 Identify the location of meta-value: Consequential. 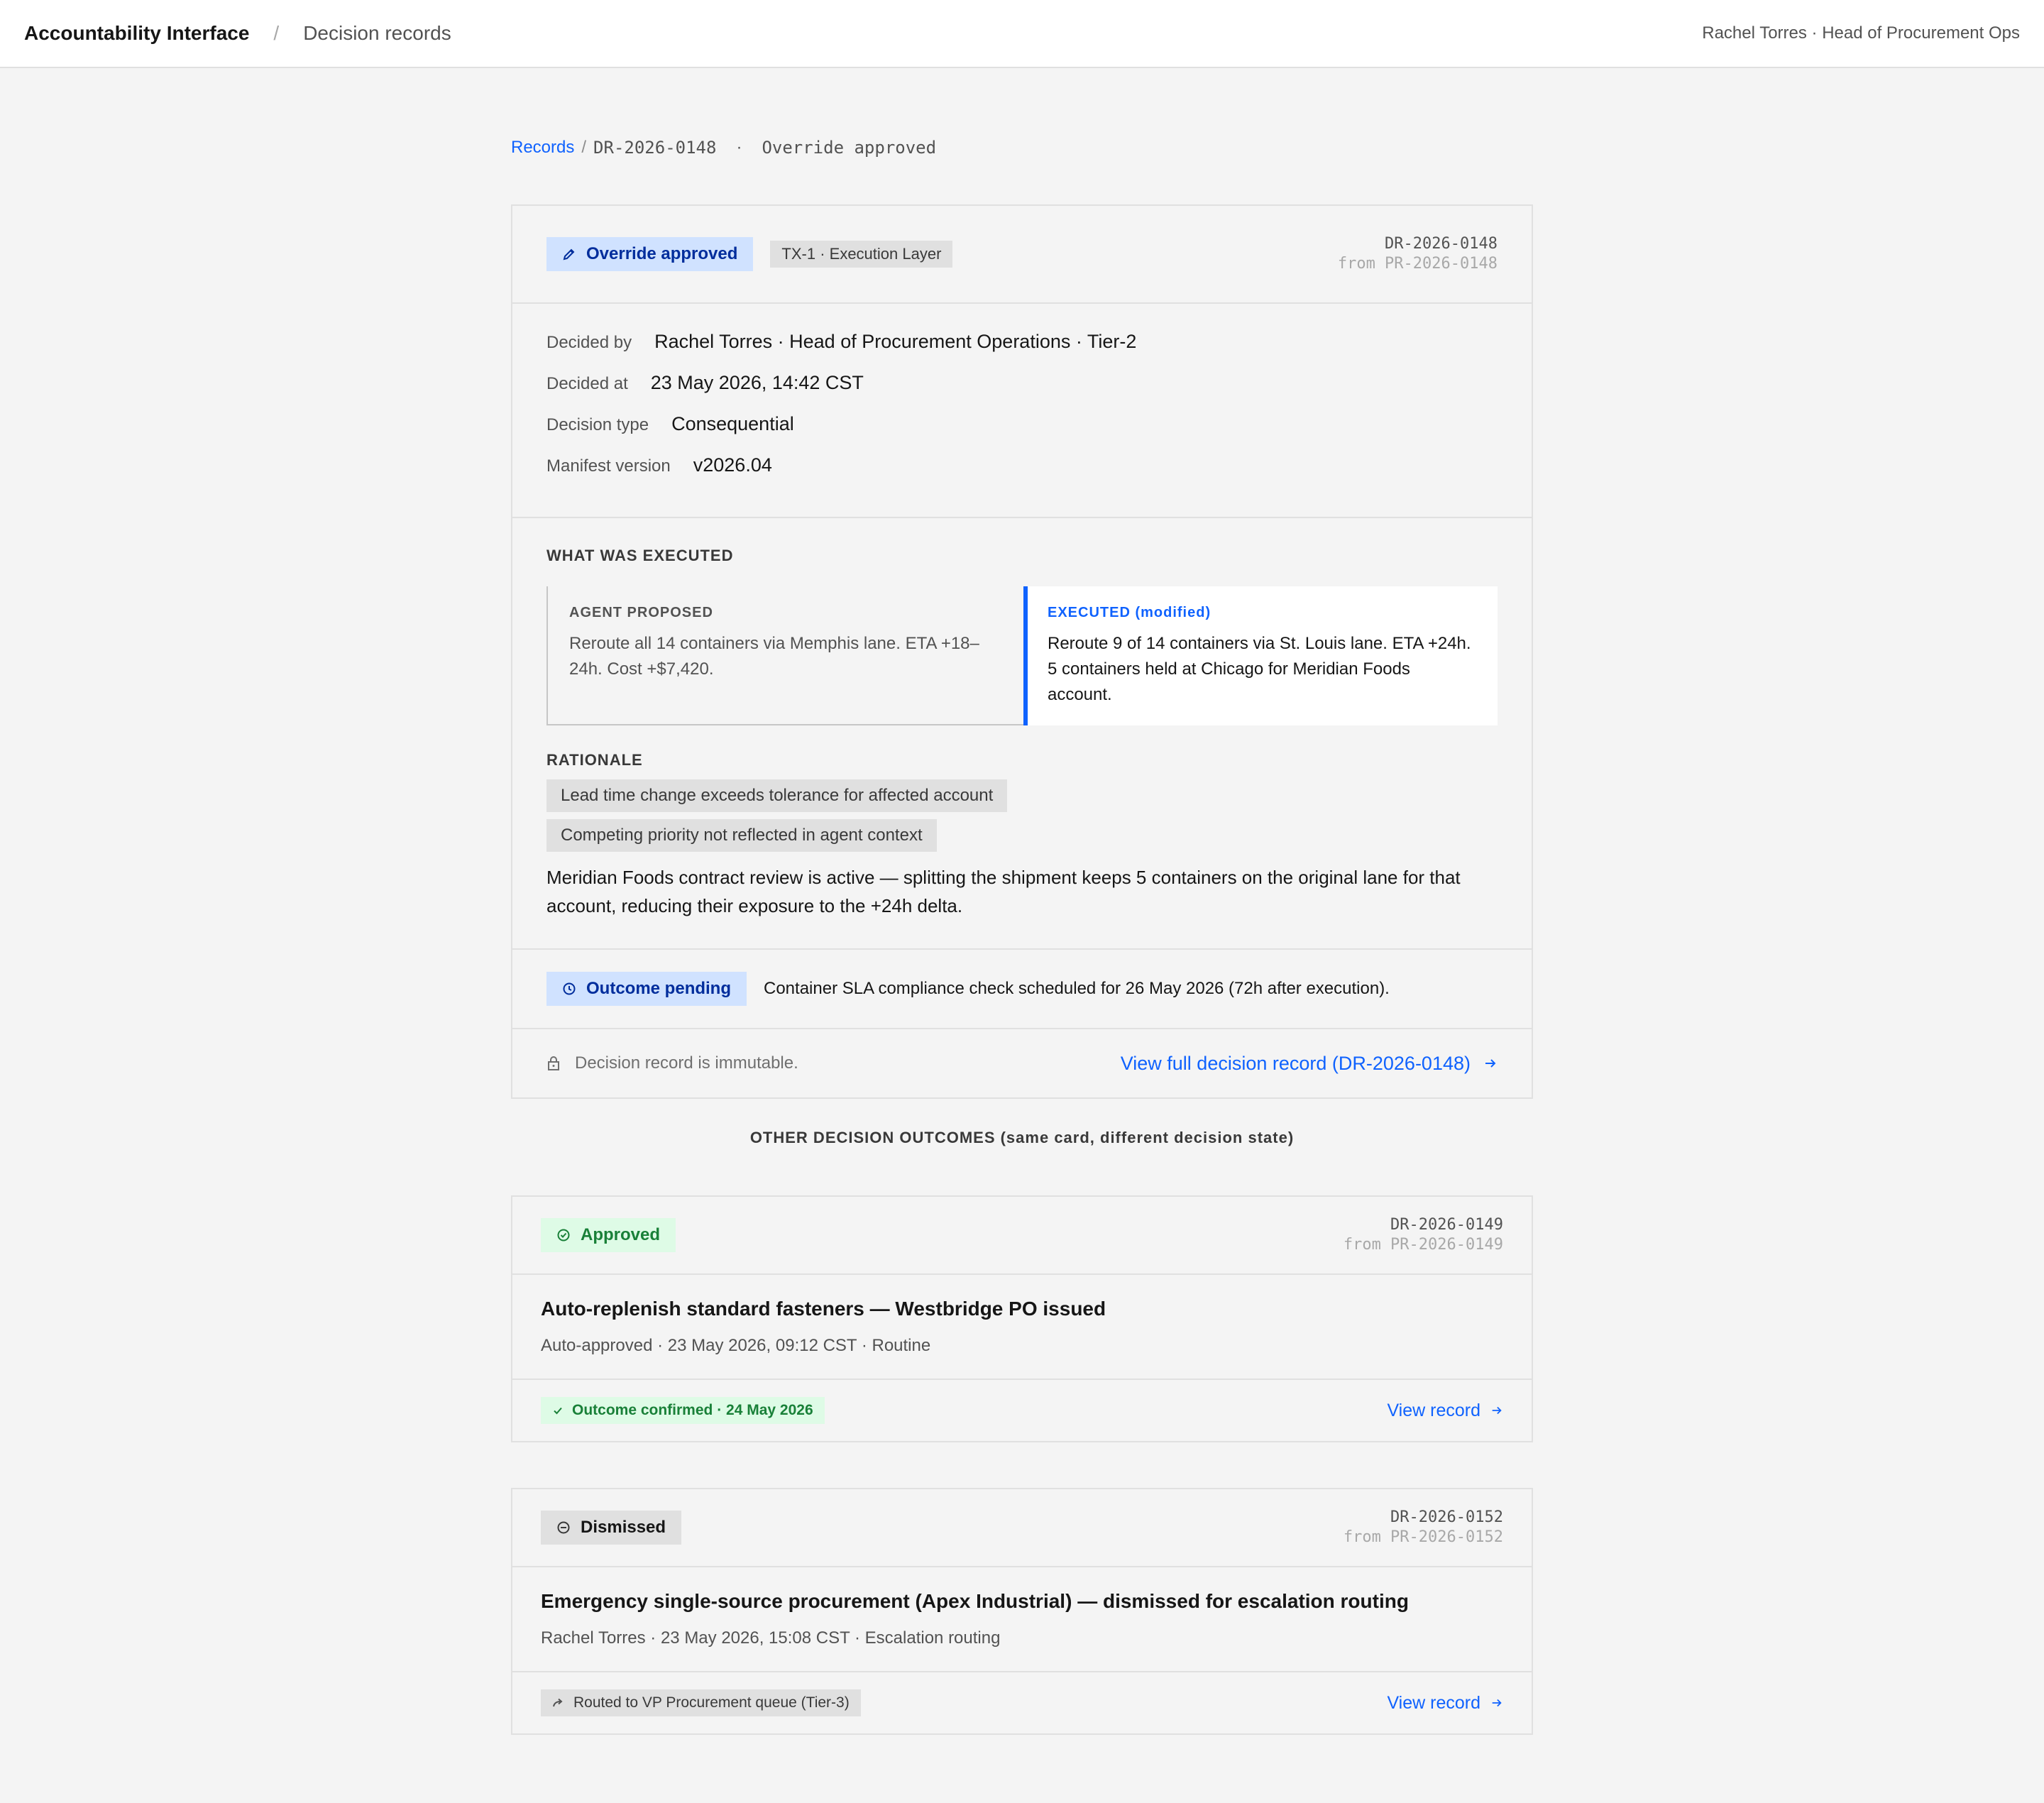
(732, 424).